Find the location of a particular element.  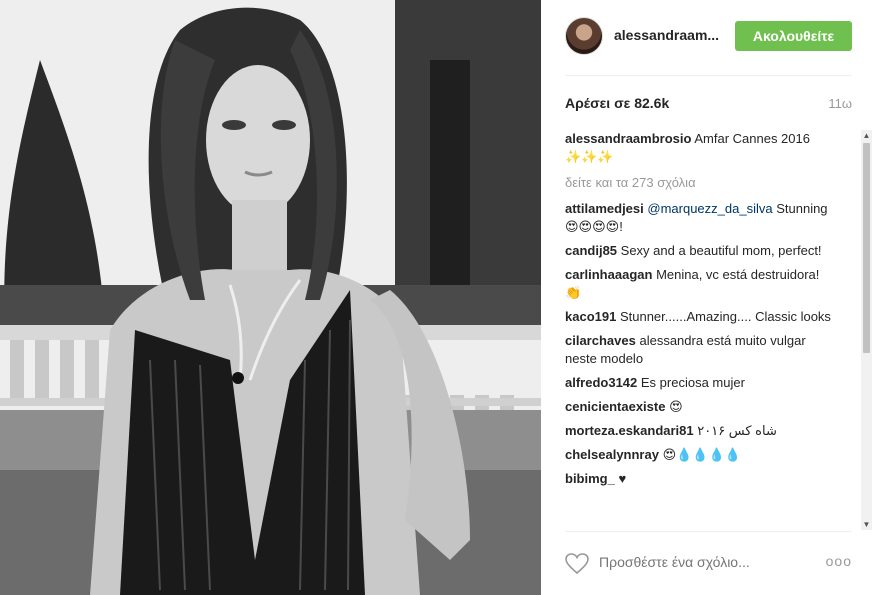

comment-username: chelsealynnray is located at coordinates (612, 454).